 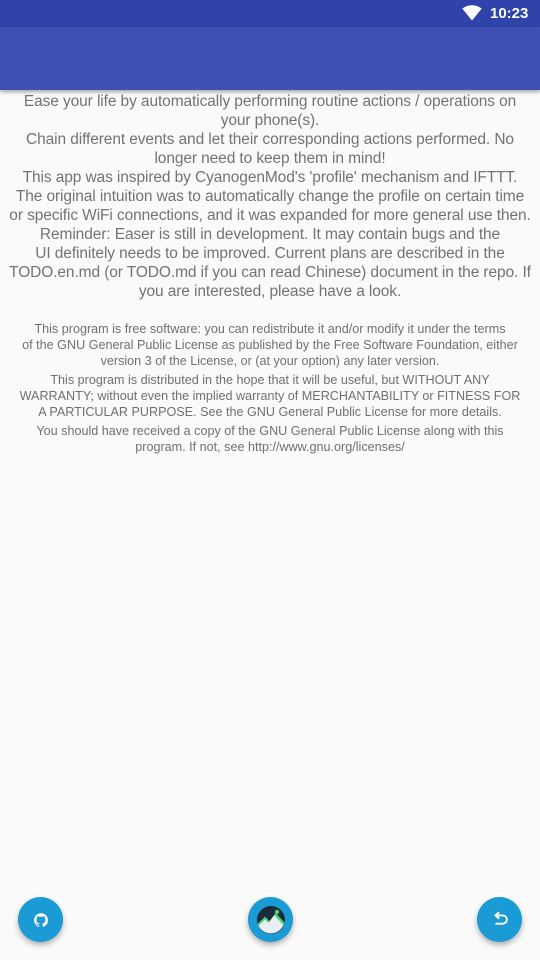 I want to click on back-arrow-icon, so click(x=500, y=918).